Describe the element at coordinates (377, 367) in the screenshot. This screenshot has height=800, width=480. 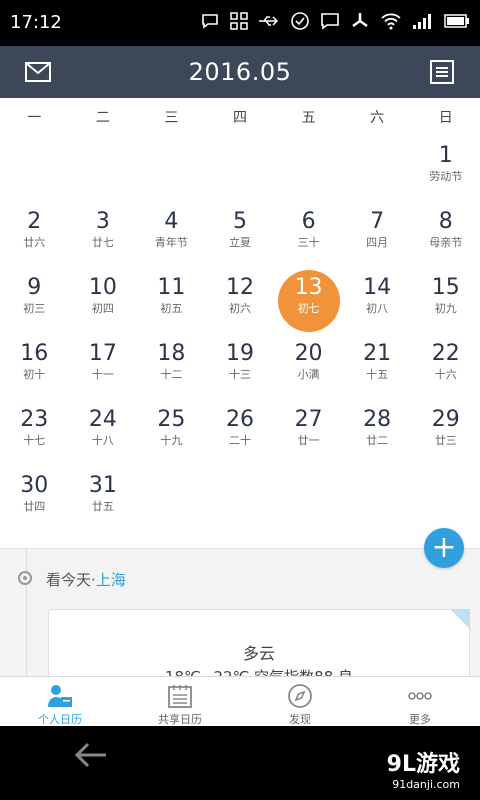
I see `calendar-day: 21 十五` at that location.